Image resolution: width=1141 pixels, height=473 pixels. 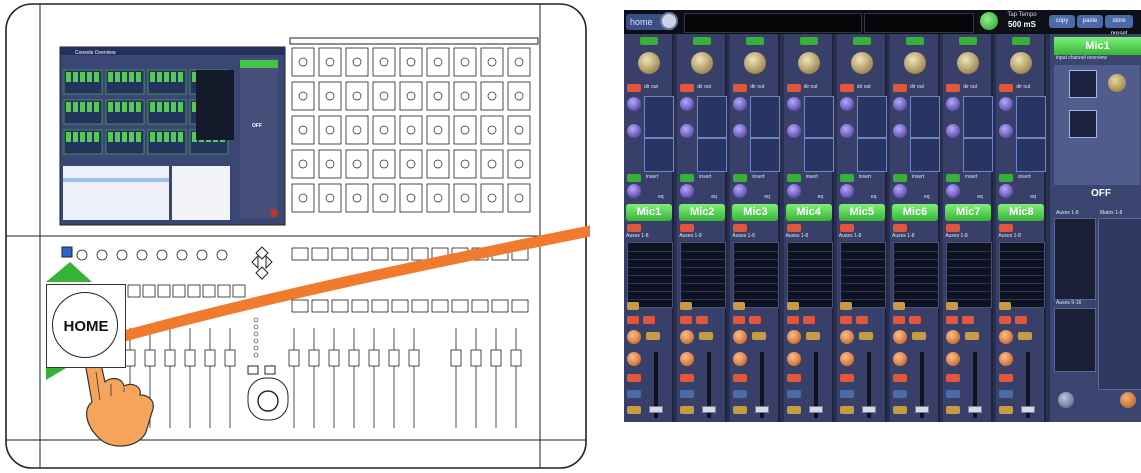 I want to click on channel-name: Mic8, so click(x=1021, y=212).